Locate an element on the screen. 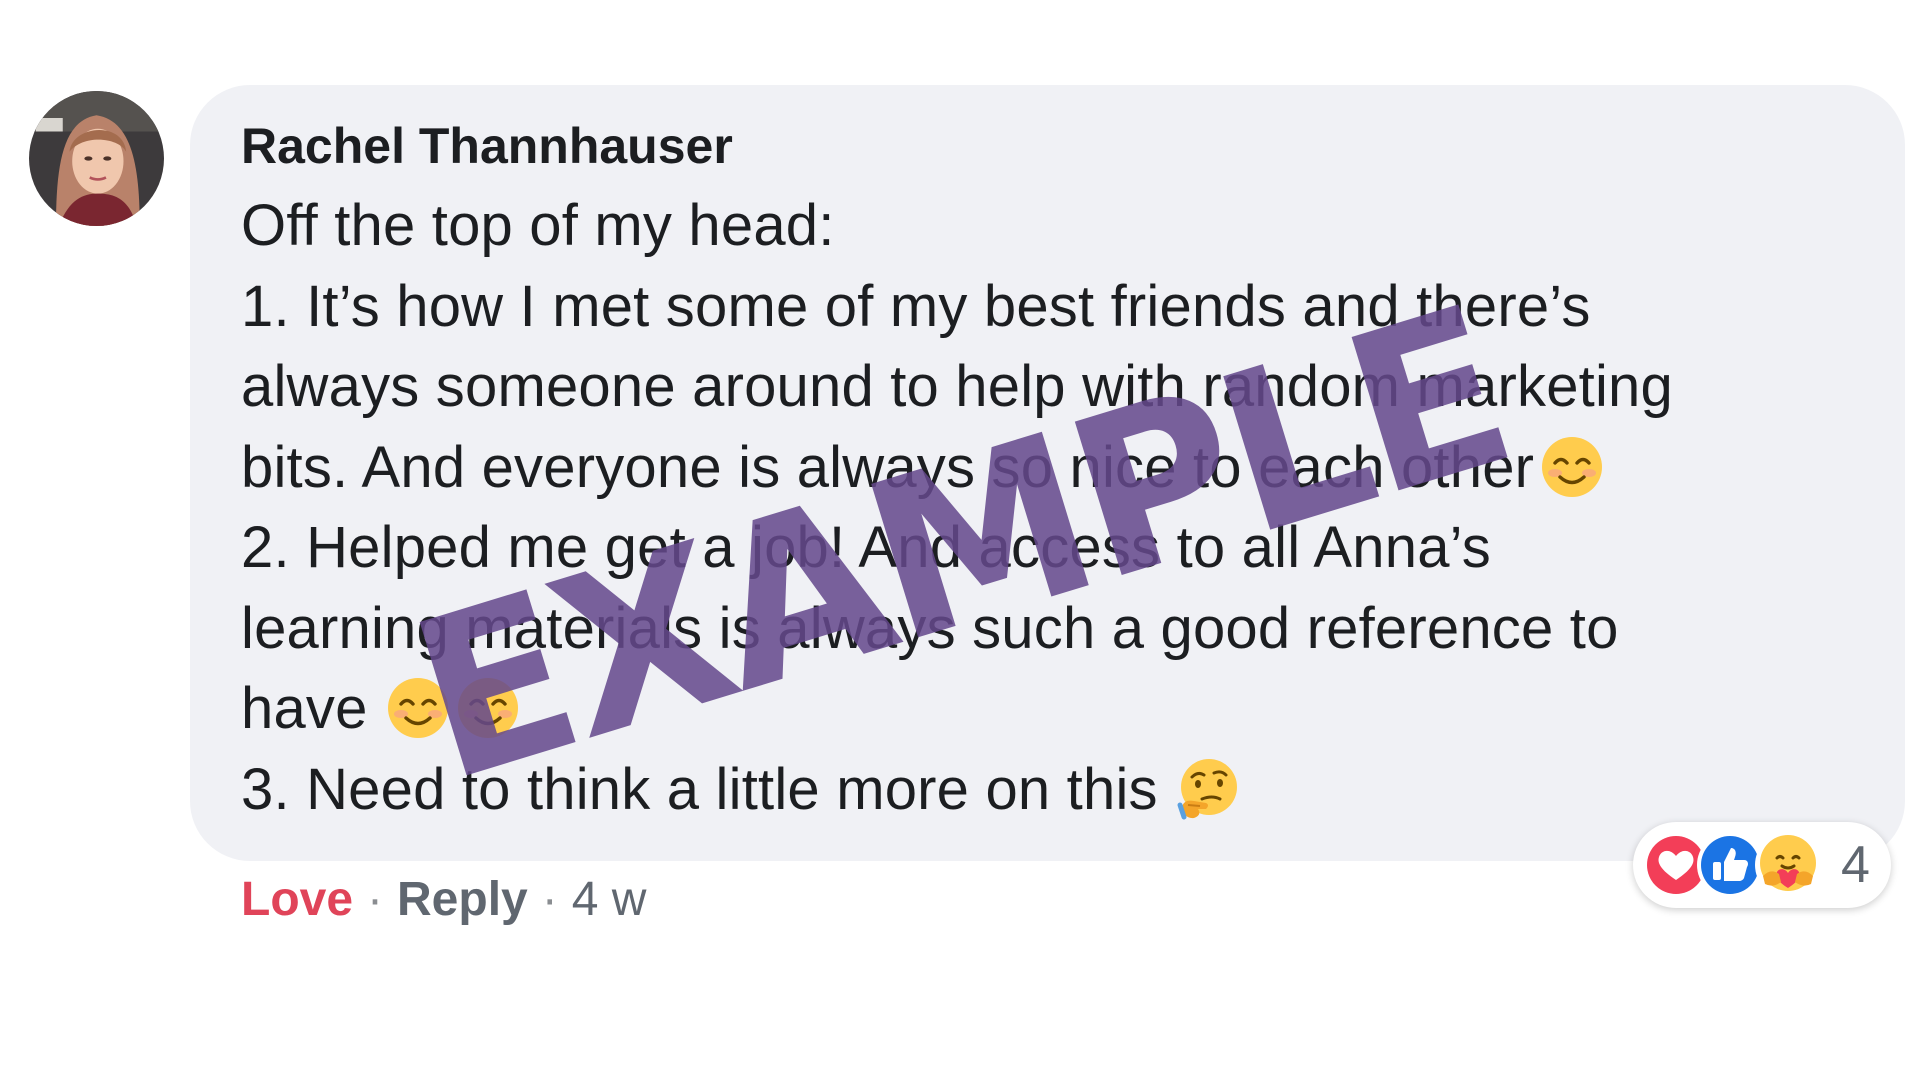  comment-author: Rachel Thannhauser is located at coordinates (487, 146).